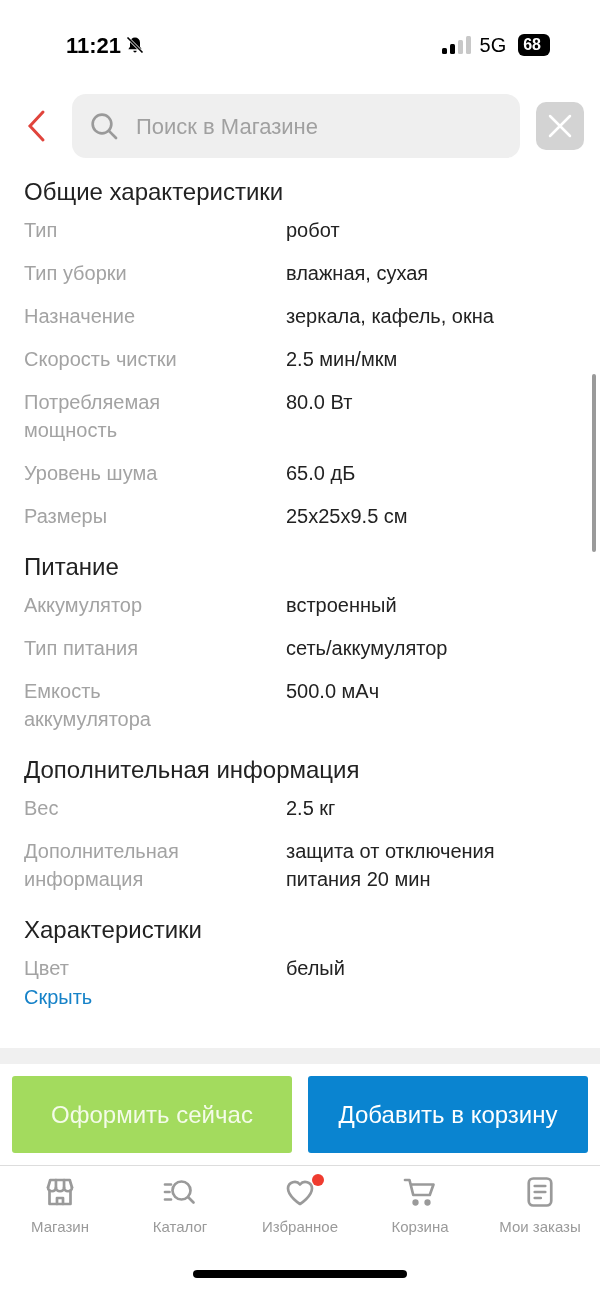 The height and width of the screenshot is (1300, 600). Describe the element at coordinates (80, 316) in the screenshot. I see `spec-label: Назначение` at that location.